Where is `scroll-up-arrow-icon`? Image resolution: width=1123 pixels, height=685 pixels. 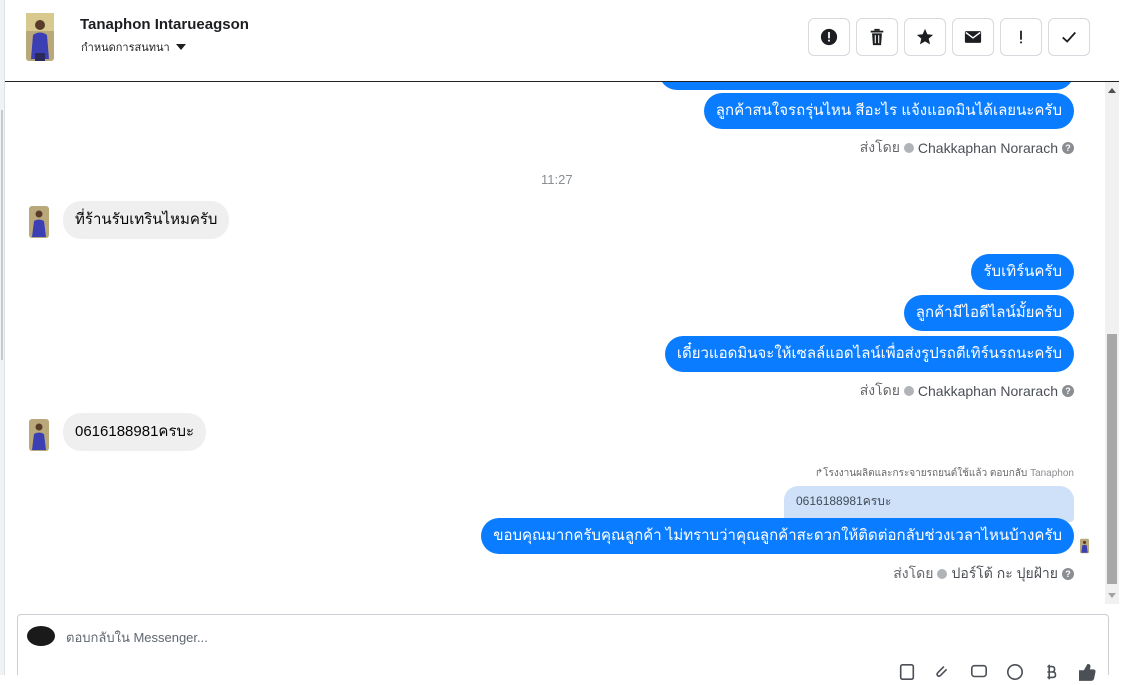
scroll-up-arrow-icon is located at coordinates (1112, 90).